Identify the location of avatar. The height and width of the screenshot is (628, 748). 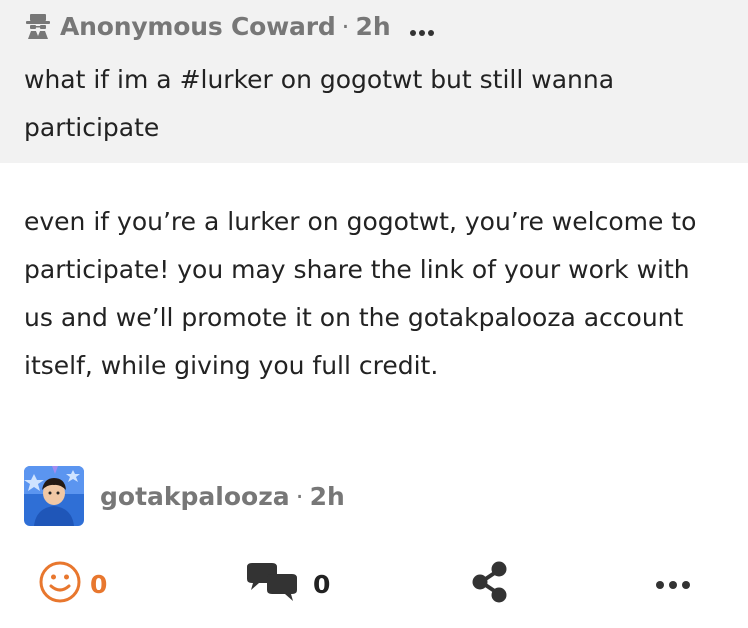
(54, 496).